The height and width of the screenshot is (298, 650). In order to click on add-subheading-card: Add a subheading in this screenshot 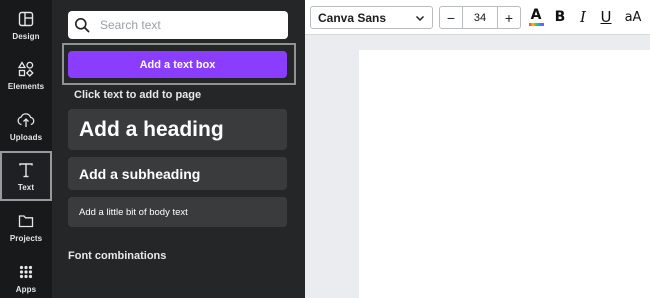, I will do `click(177, 173)`.